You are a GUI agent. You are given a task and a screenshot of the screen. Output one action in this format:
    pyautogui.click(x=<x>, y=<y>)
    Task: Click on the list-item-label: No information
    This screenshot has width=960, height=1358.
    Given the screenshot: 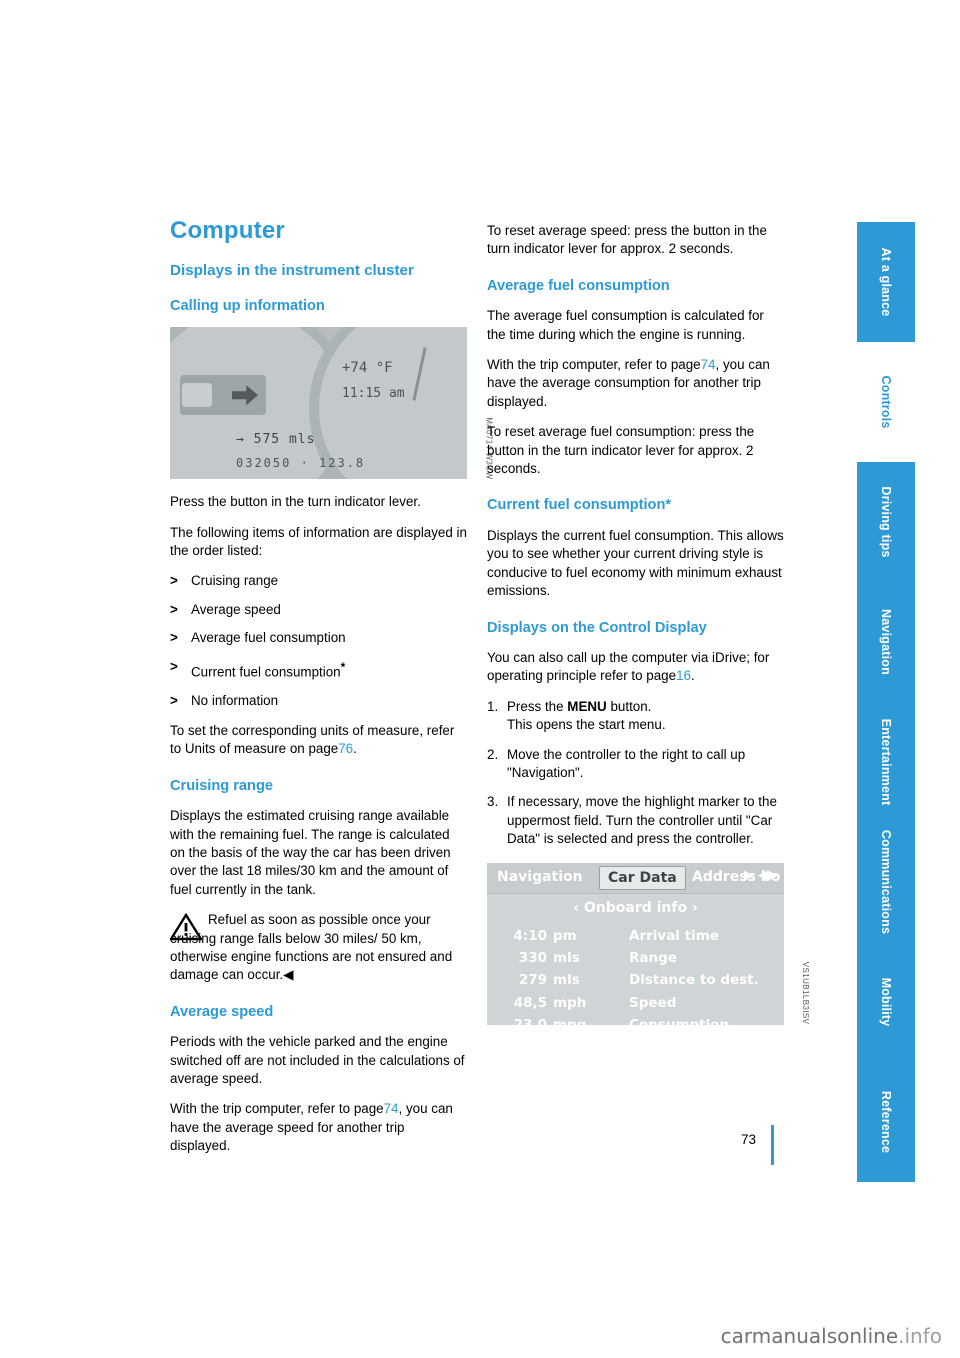 What is the action you would take?
    pyautogui.click(x=235, y=700)
    